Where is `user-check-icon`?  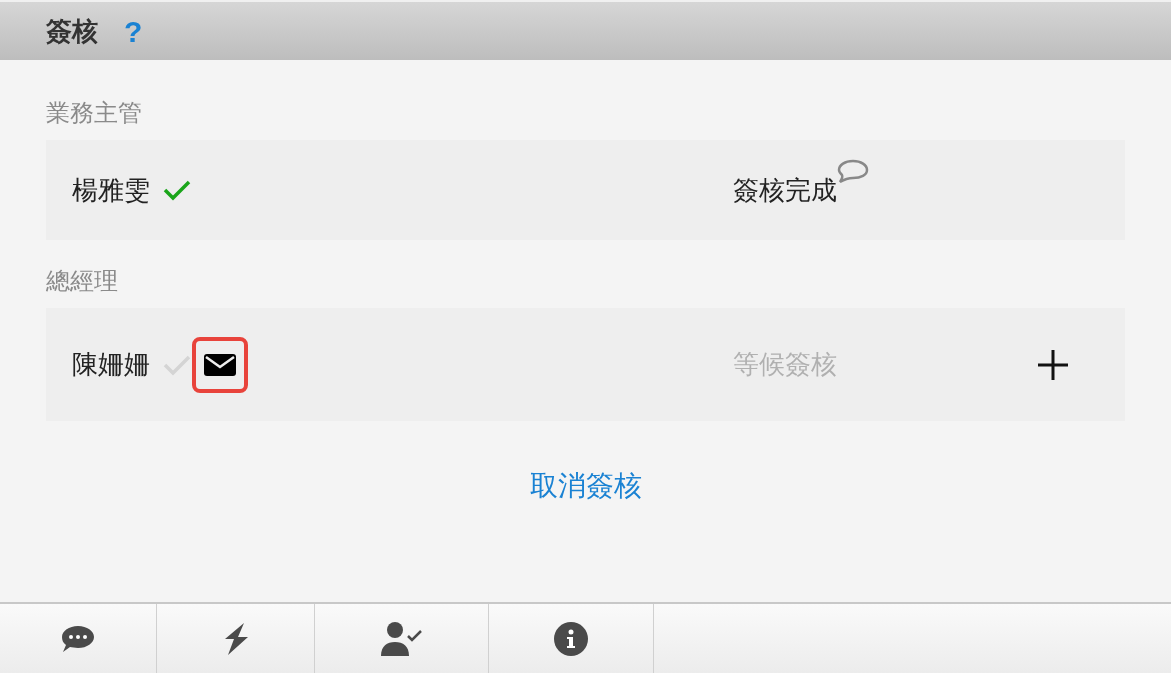 user-check-icon is located at coordinates (401, 638).